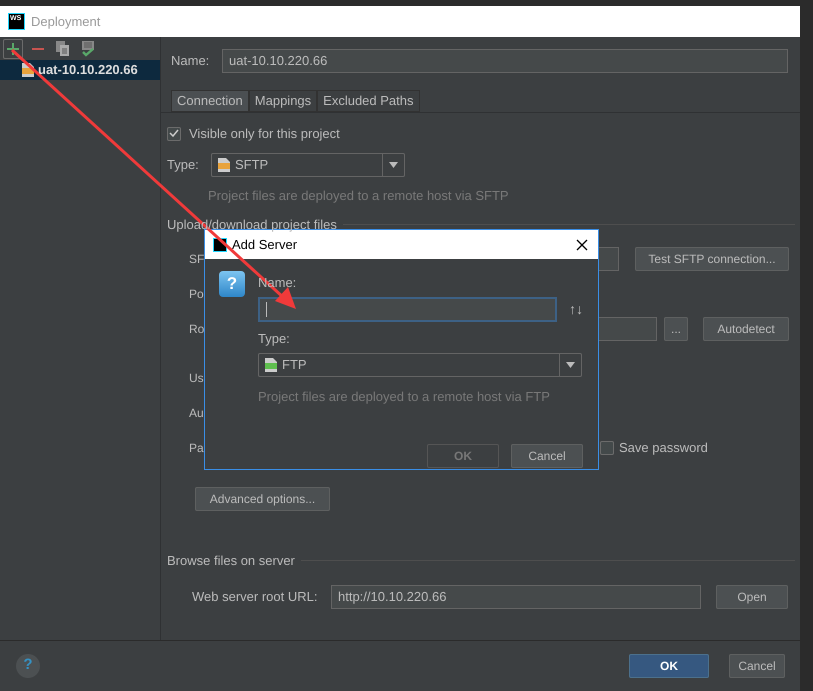  What do you see at coordinates (265, 245) in the screenshot?
I see `dialog-title: Add Server` at bounding box center [265, 245].